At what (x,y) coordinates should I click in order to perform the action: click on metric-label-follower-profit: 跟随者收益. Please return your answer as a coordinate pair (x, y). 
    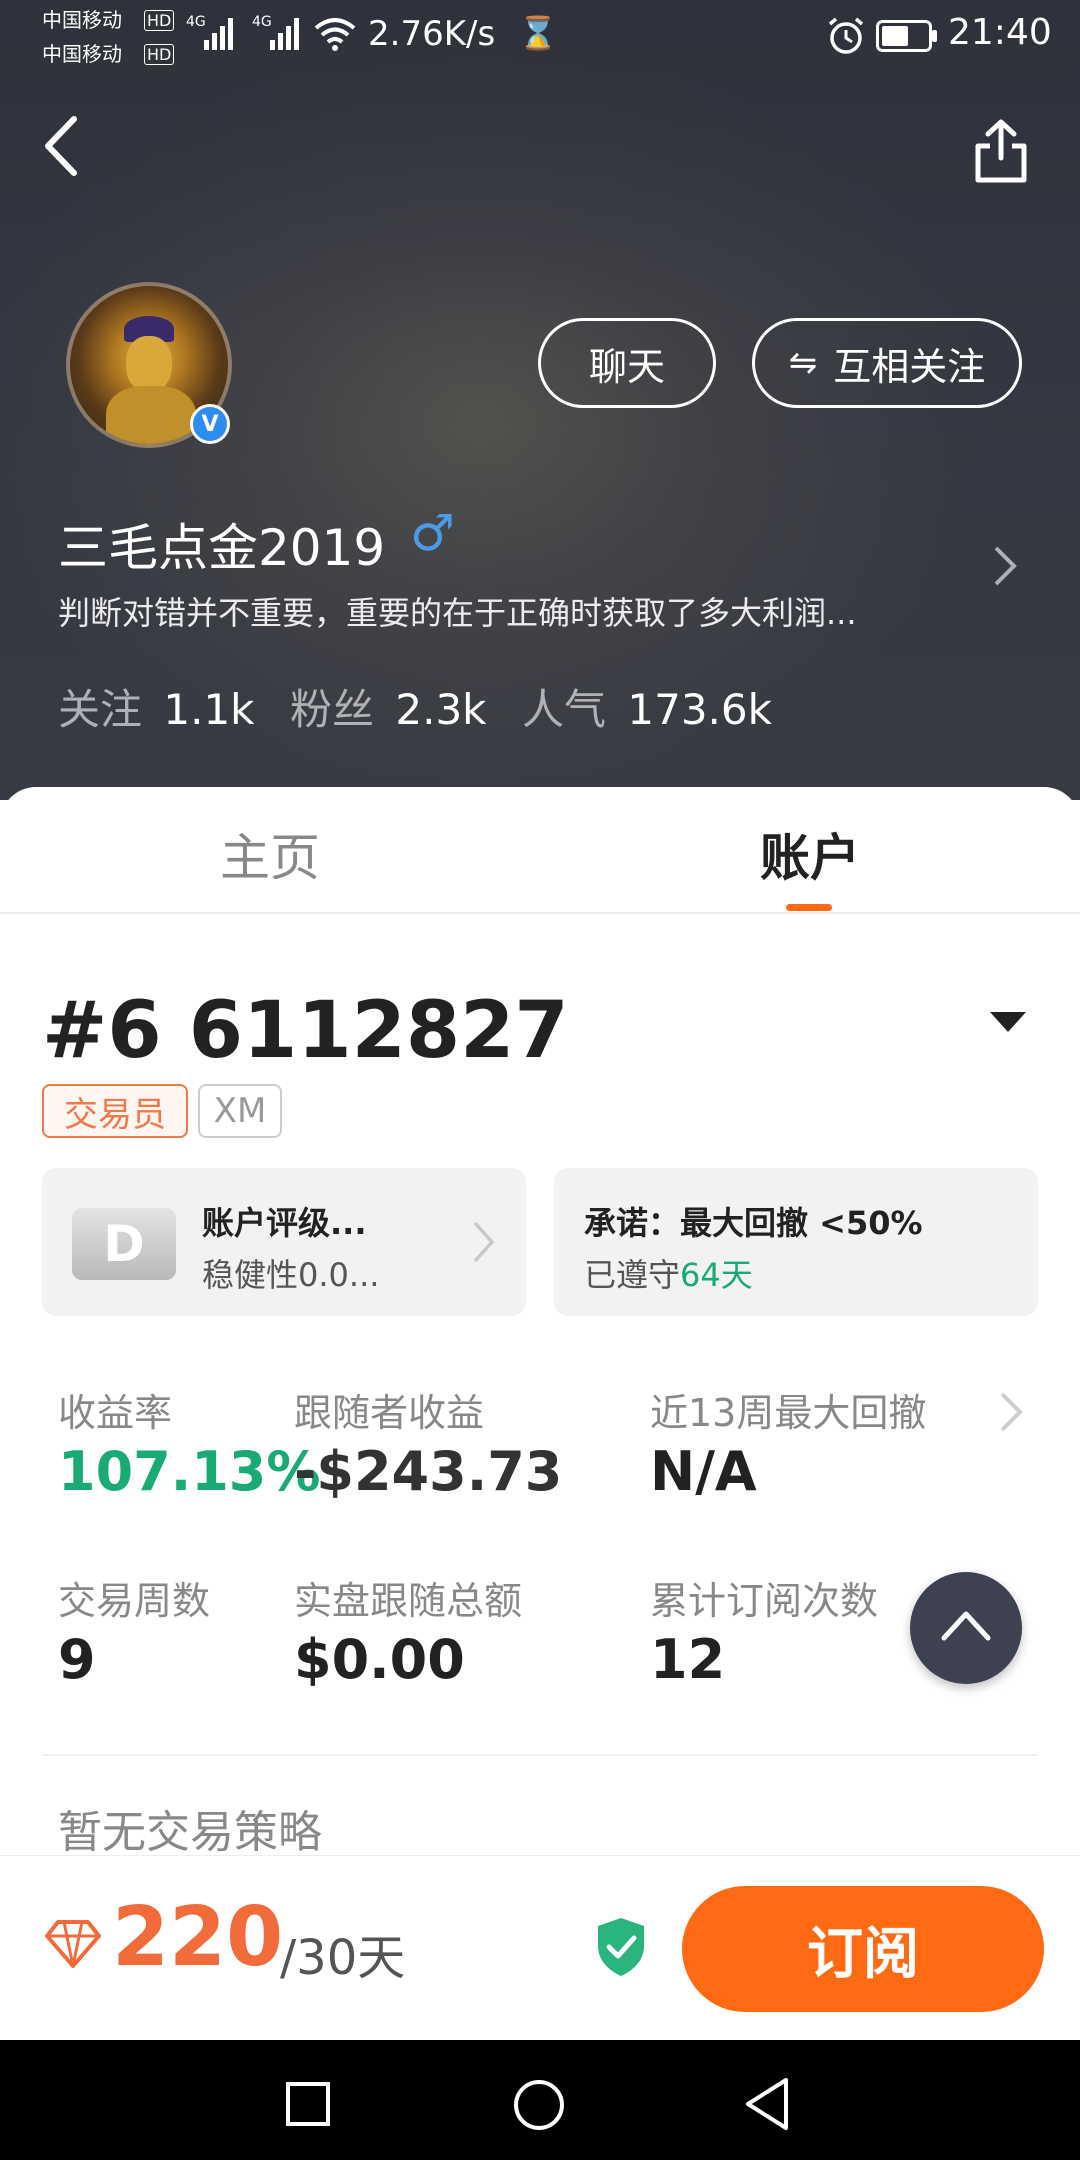
    Looking at the image, I should click on (389, 1413).